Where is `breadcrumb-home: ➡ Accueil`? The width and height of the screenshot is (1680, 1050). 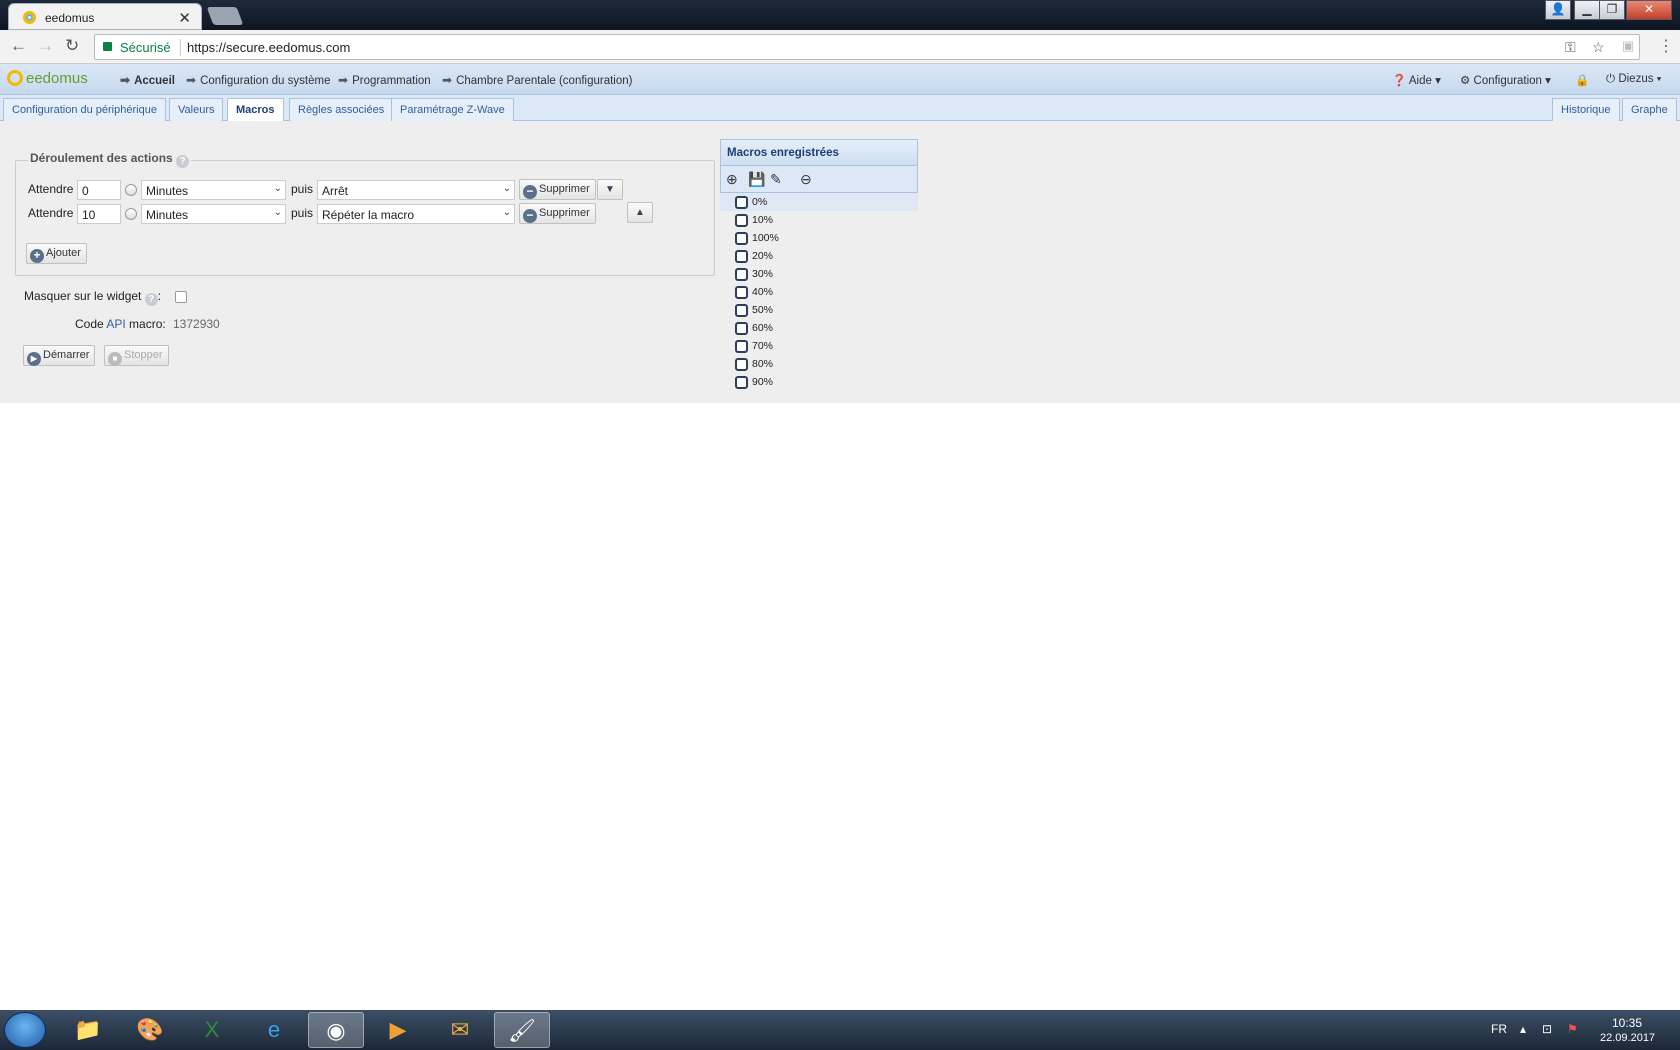
breadcrumb-home: ➡ Accueil is located at coordinates (147, 80).